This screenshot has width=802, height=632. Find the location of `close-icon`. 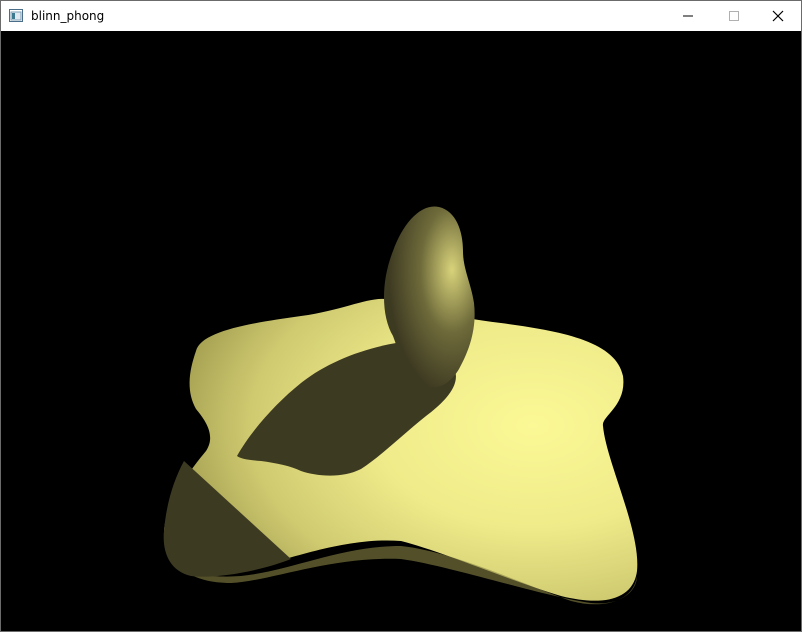

close-icon is located at coordinates (778, 16).